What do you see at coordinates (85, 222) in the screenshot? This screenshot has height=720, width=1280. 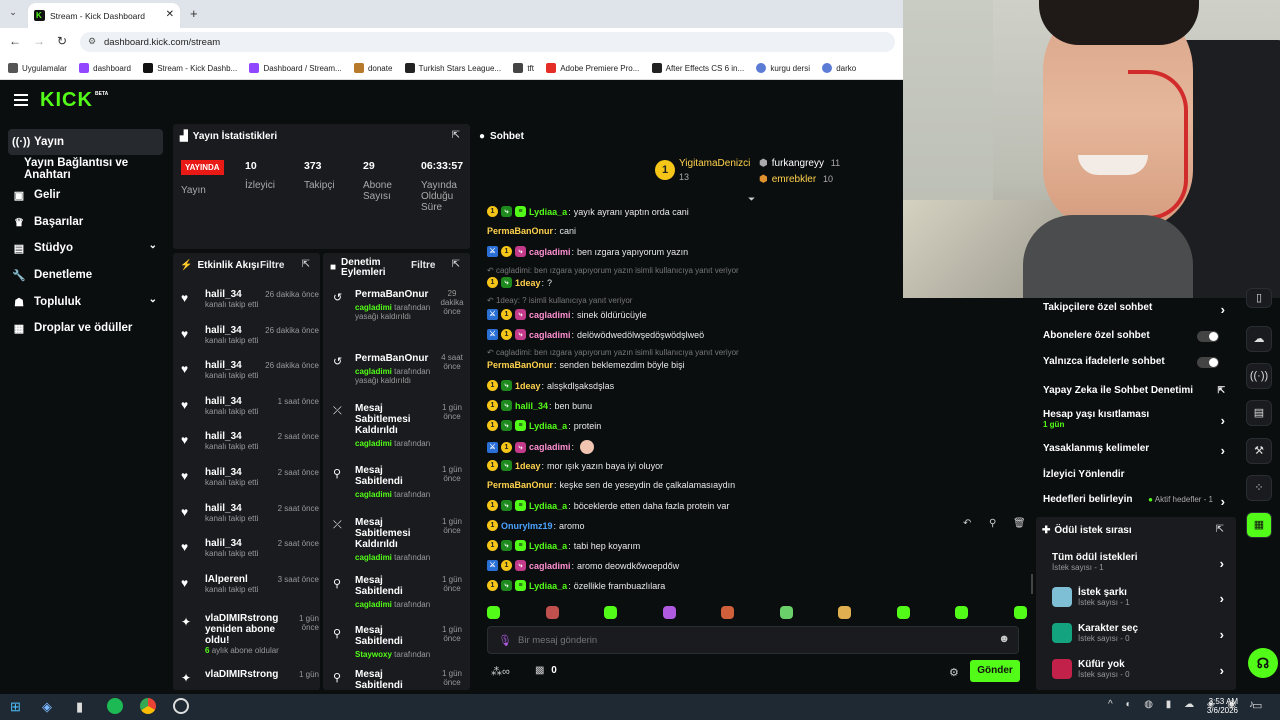 I see `sidebar-item-basarilar: ♛ Başarılar` at bounding box center [85, 222].